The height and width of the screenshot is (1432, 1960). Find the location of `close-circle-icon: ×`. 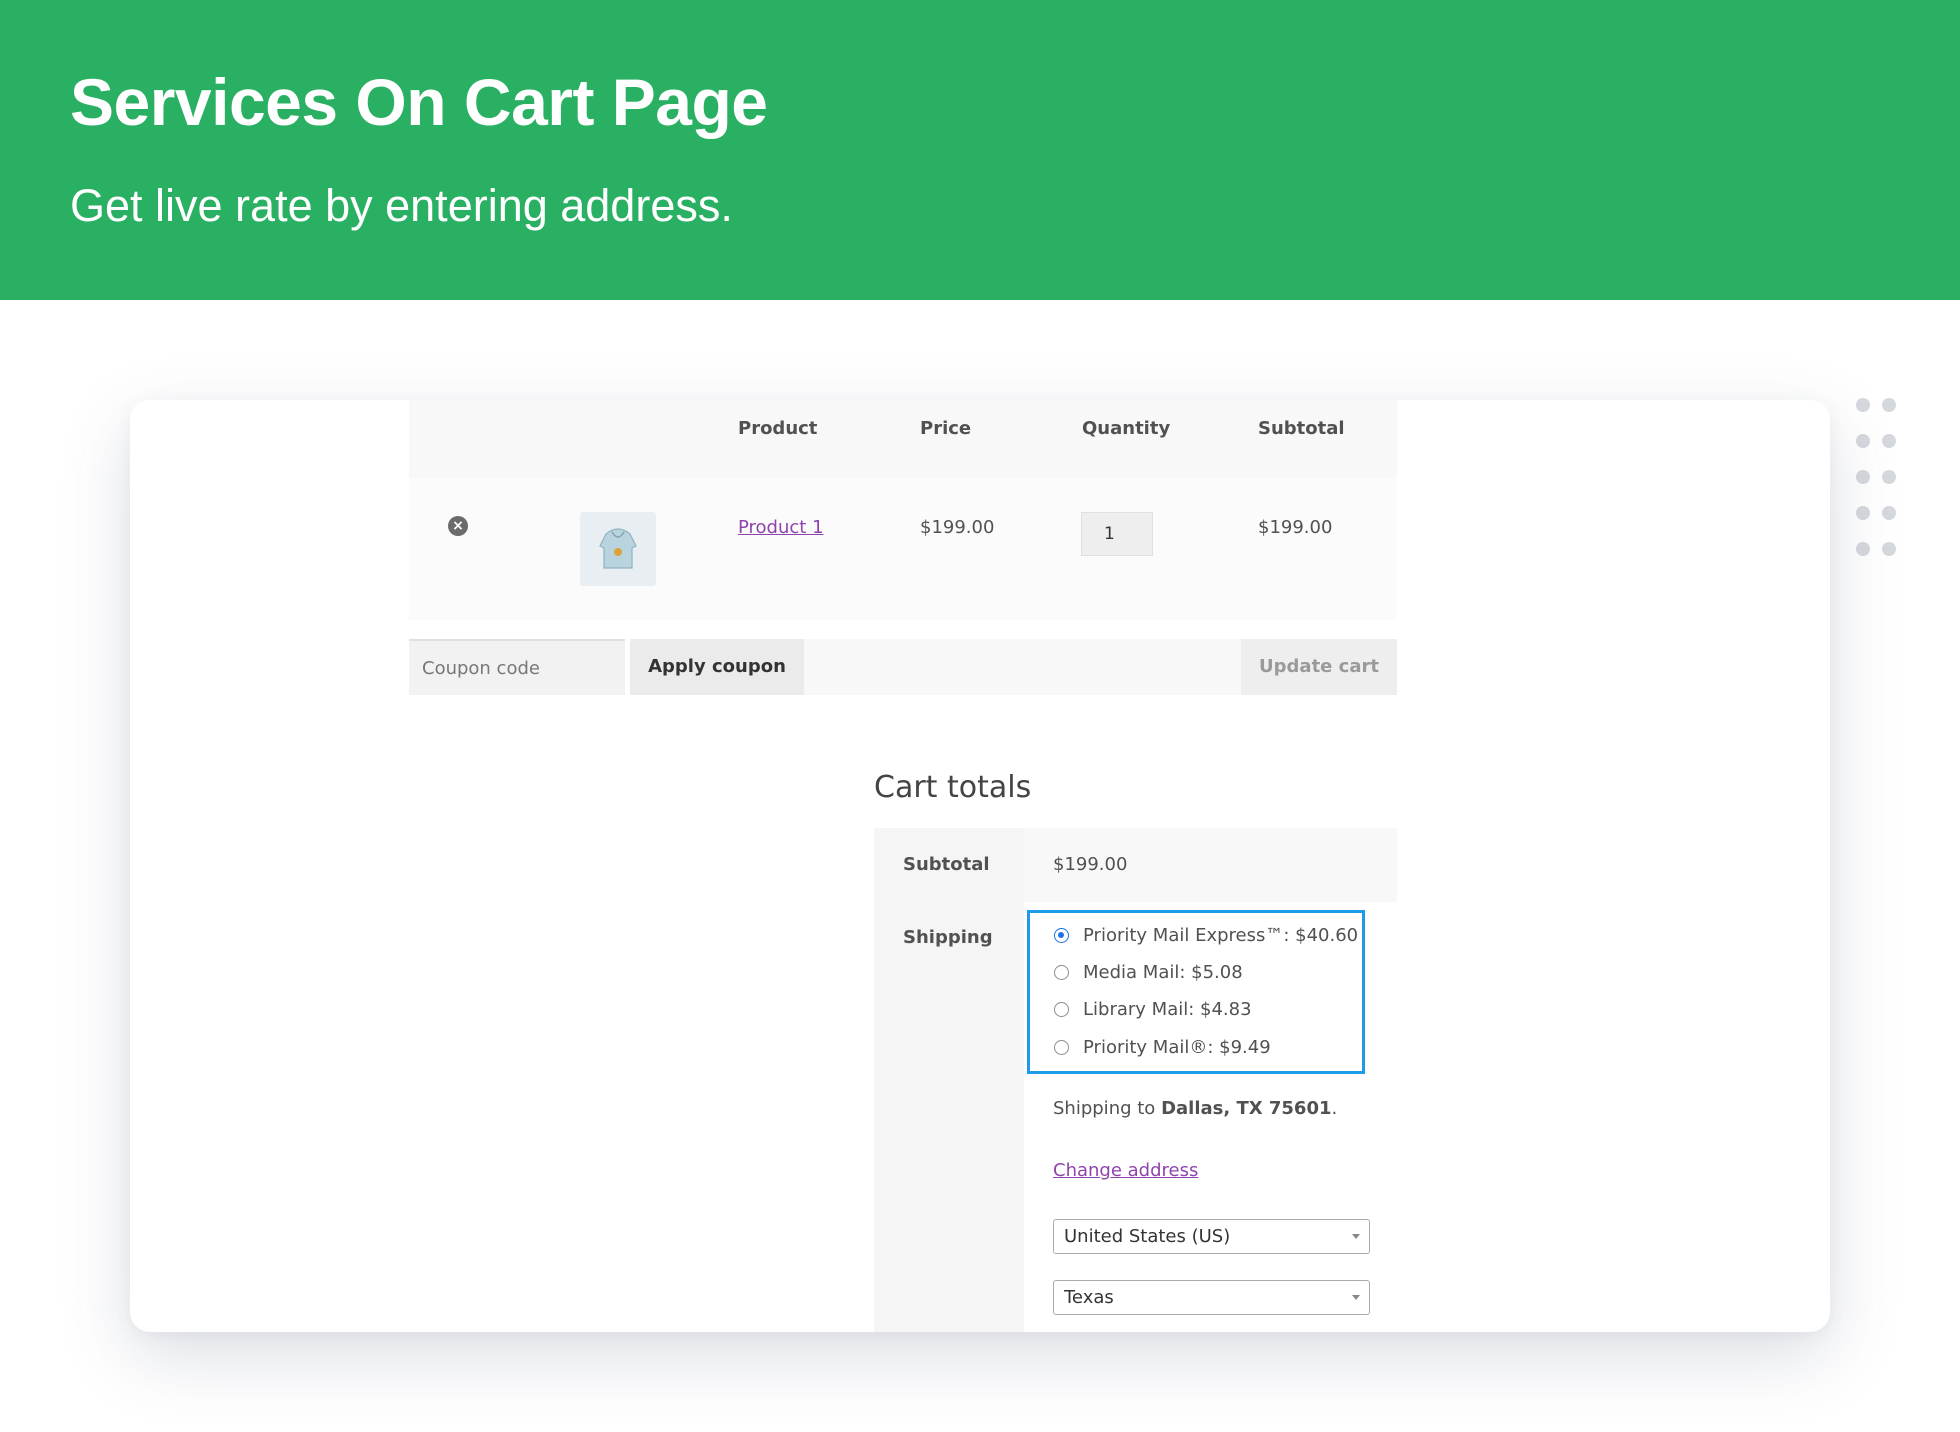

close-circle-icon: × is located at coordinates (458, 526).